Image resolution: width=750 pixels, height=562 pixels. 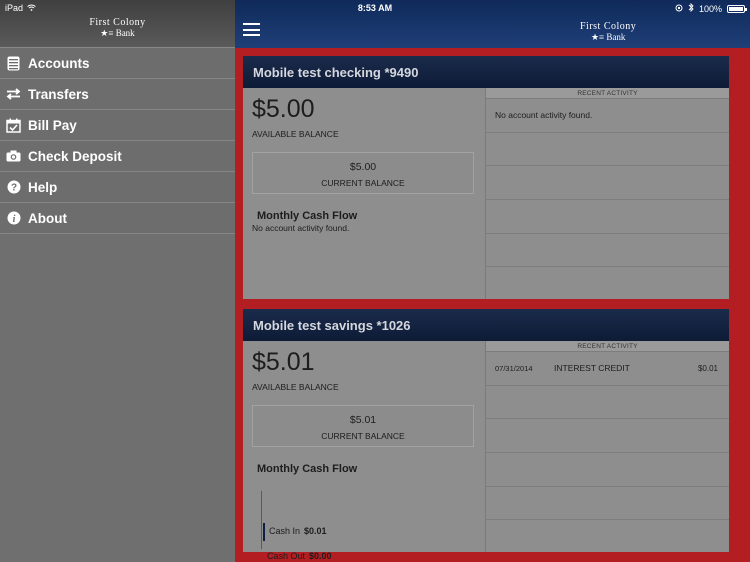 I want to click on help-icon: ?, so click(x=13, y=187).